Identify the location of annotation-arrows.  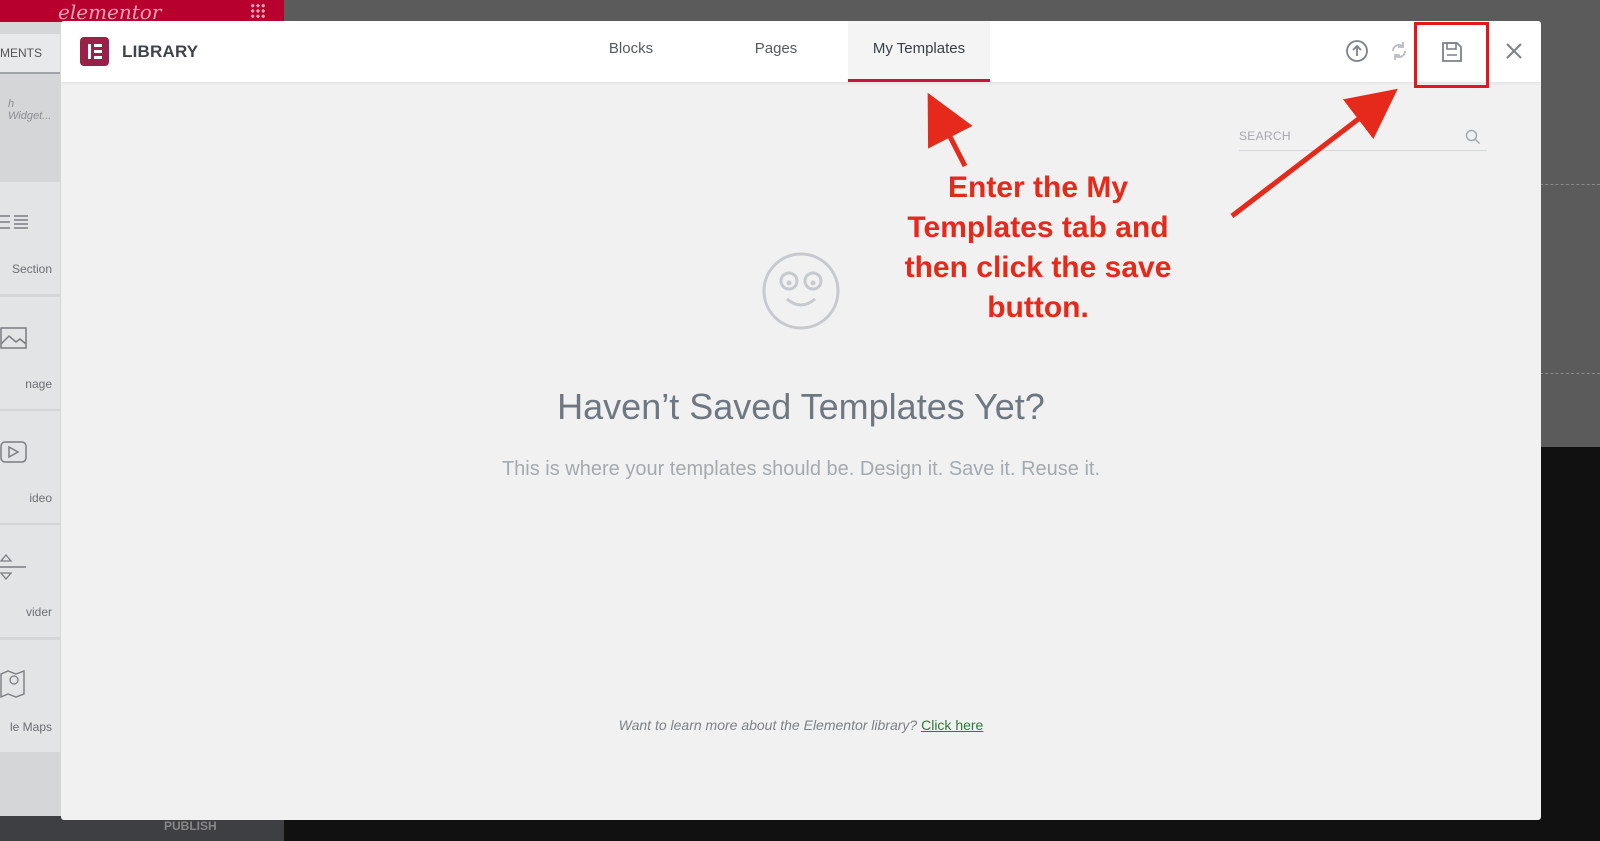
(1162, 153).